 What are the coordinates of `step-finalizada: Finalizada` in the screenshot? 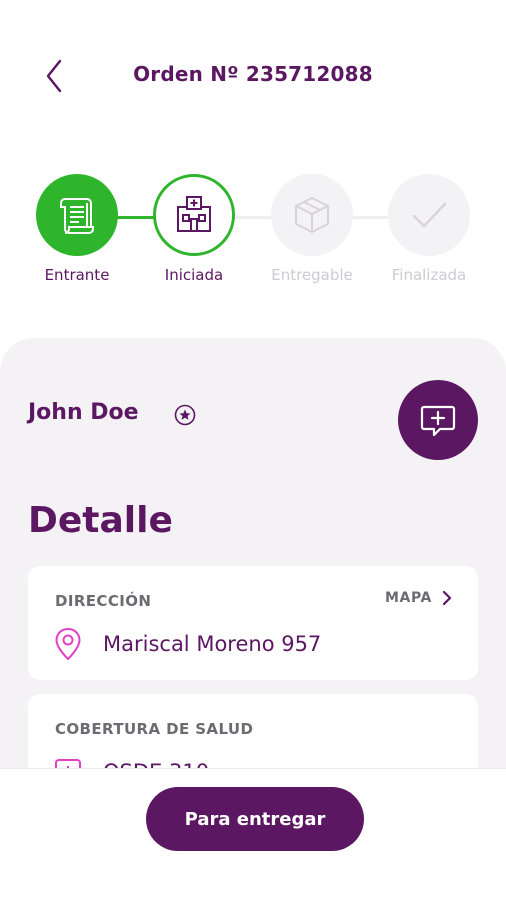 It's located at (429, 229).